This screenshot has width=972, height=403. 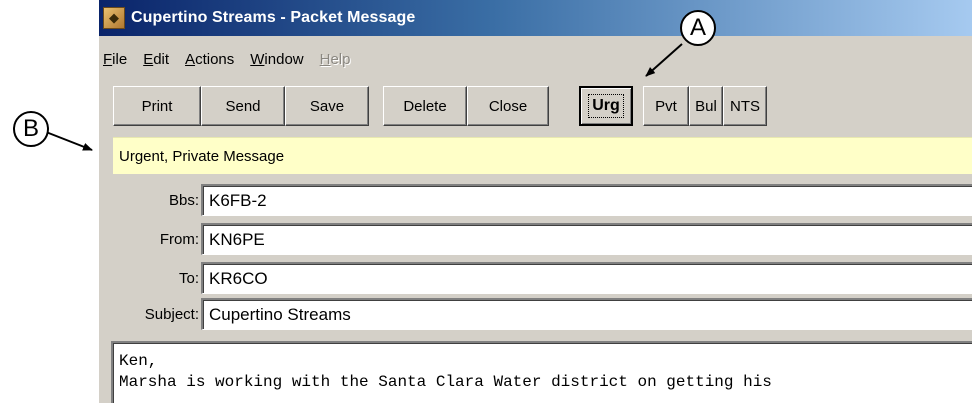 I want to click on menu-actions: Actions, so click(x=209, y=59).